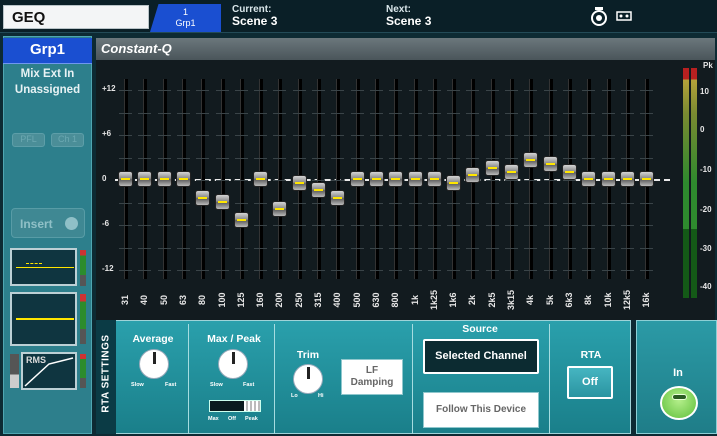 Image resolution: width=717 pixels, height=436 pixels. What do you see at coordinates (294, 396) in the screenshot?
I see `trim-min: Lo` at bounding box center [294, 396].